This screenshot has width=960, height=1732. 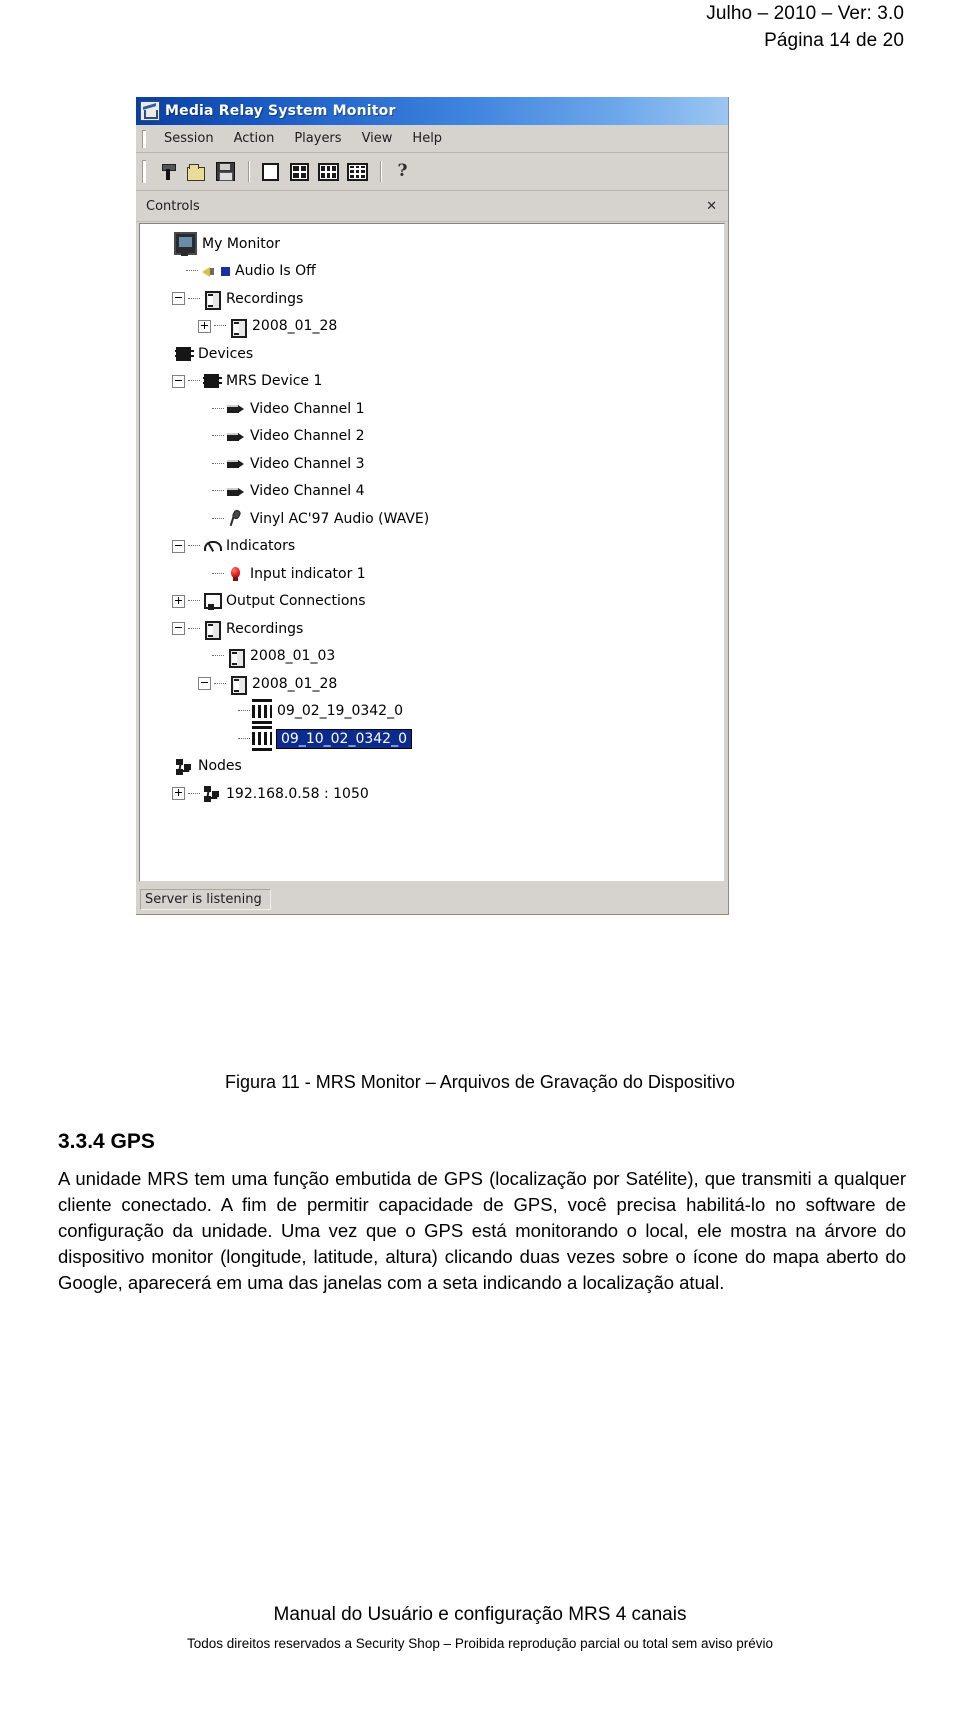 I want to click on layout-quad-button, so click(x=299, y=172).